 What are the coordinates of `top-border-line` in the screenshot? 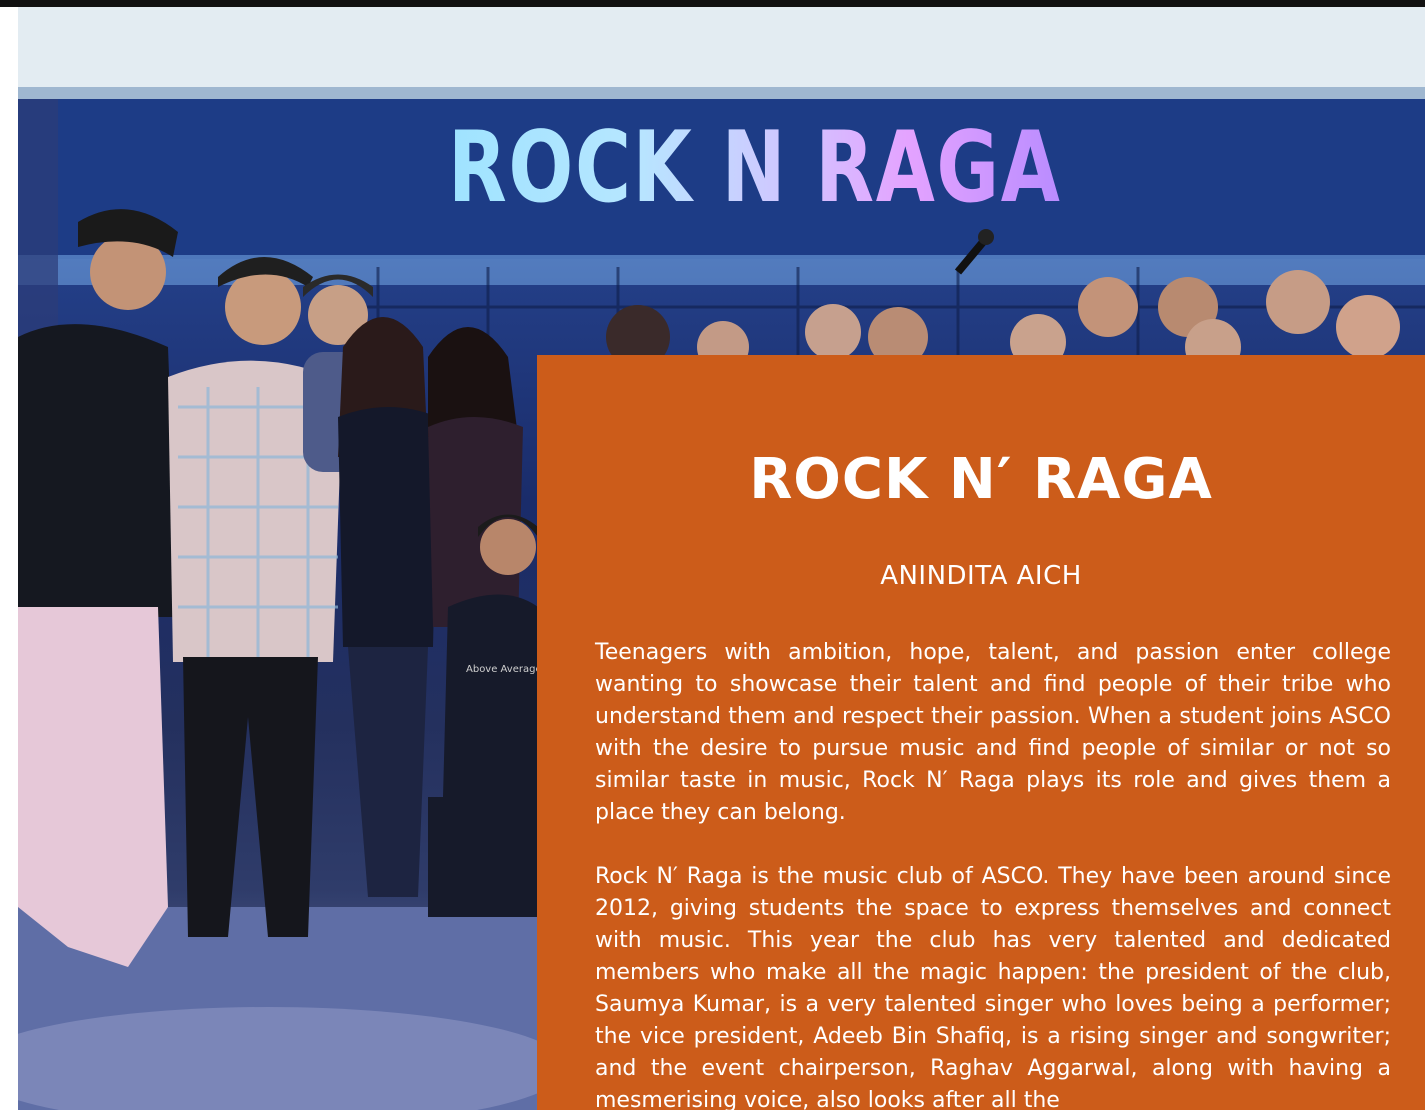 It's located at (712, 3).